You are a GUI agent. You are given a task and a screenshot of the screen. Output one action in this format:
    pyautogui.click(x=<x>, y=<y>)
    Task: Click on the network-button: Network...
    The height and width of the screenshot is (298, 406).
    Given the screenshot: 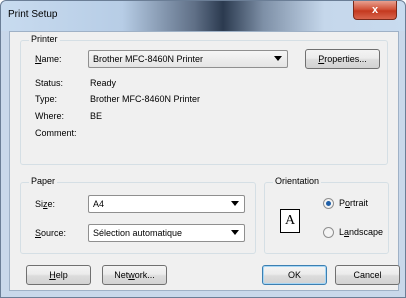 What is the action you would take?
    pyautogui.click(x=134, y=275)
    